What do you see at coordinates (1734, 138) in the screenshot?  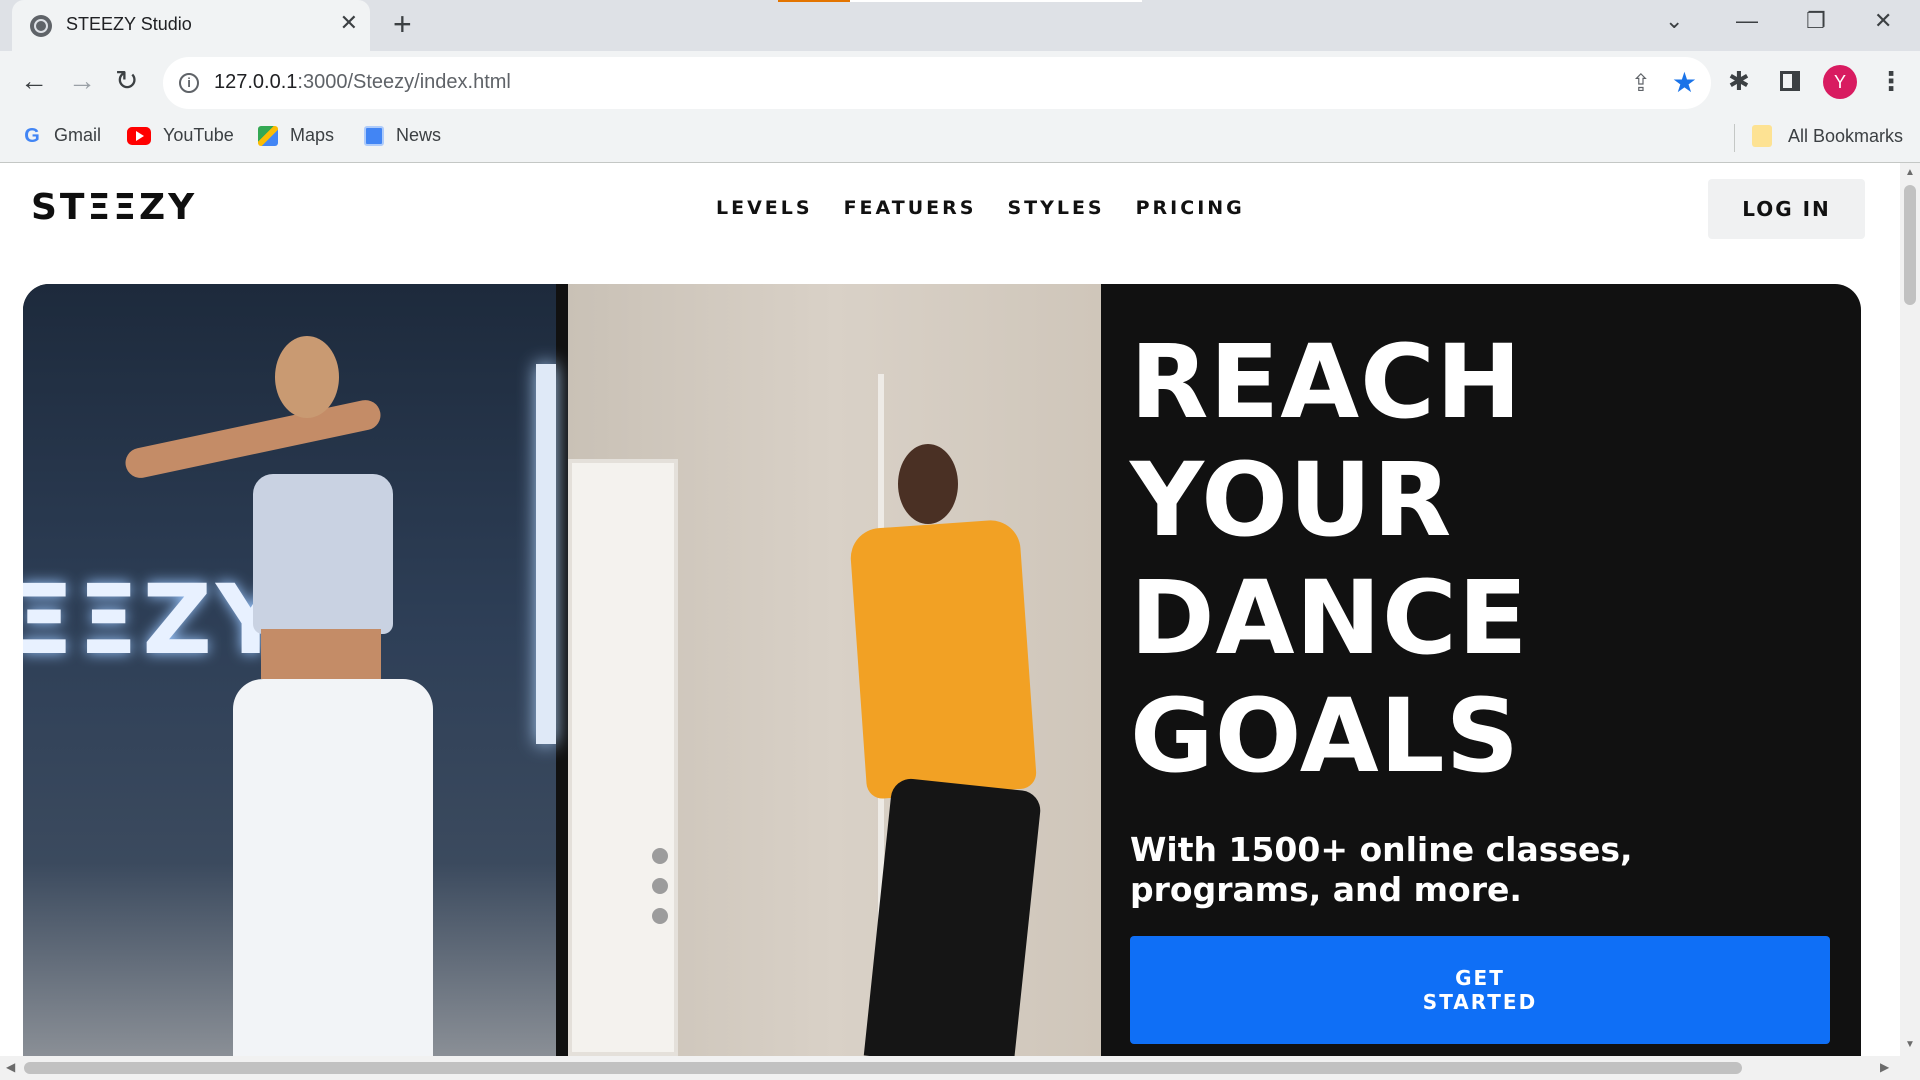 I see `bookmarks-divider` at bounding box center [1734, 138].